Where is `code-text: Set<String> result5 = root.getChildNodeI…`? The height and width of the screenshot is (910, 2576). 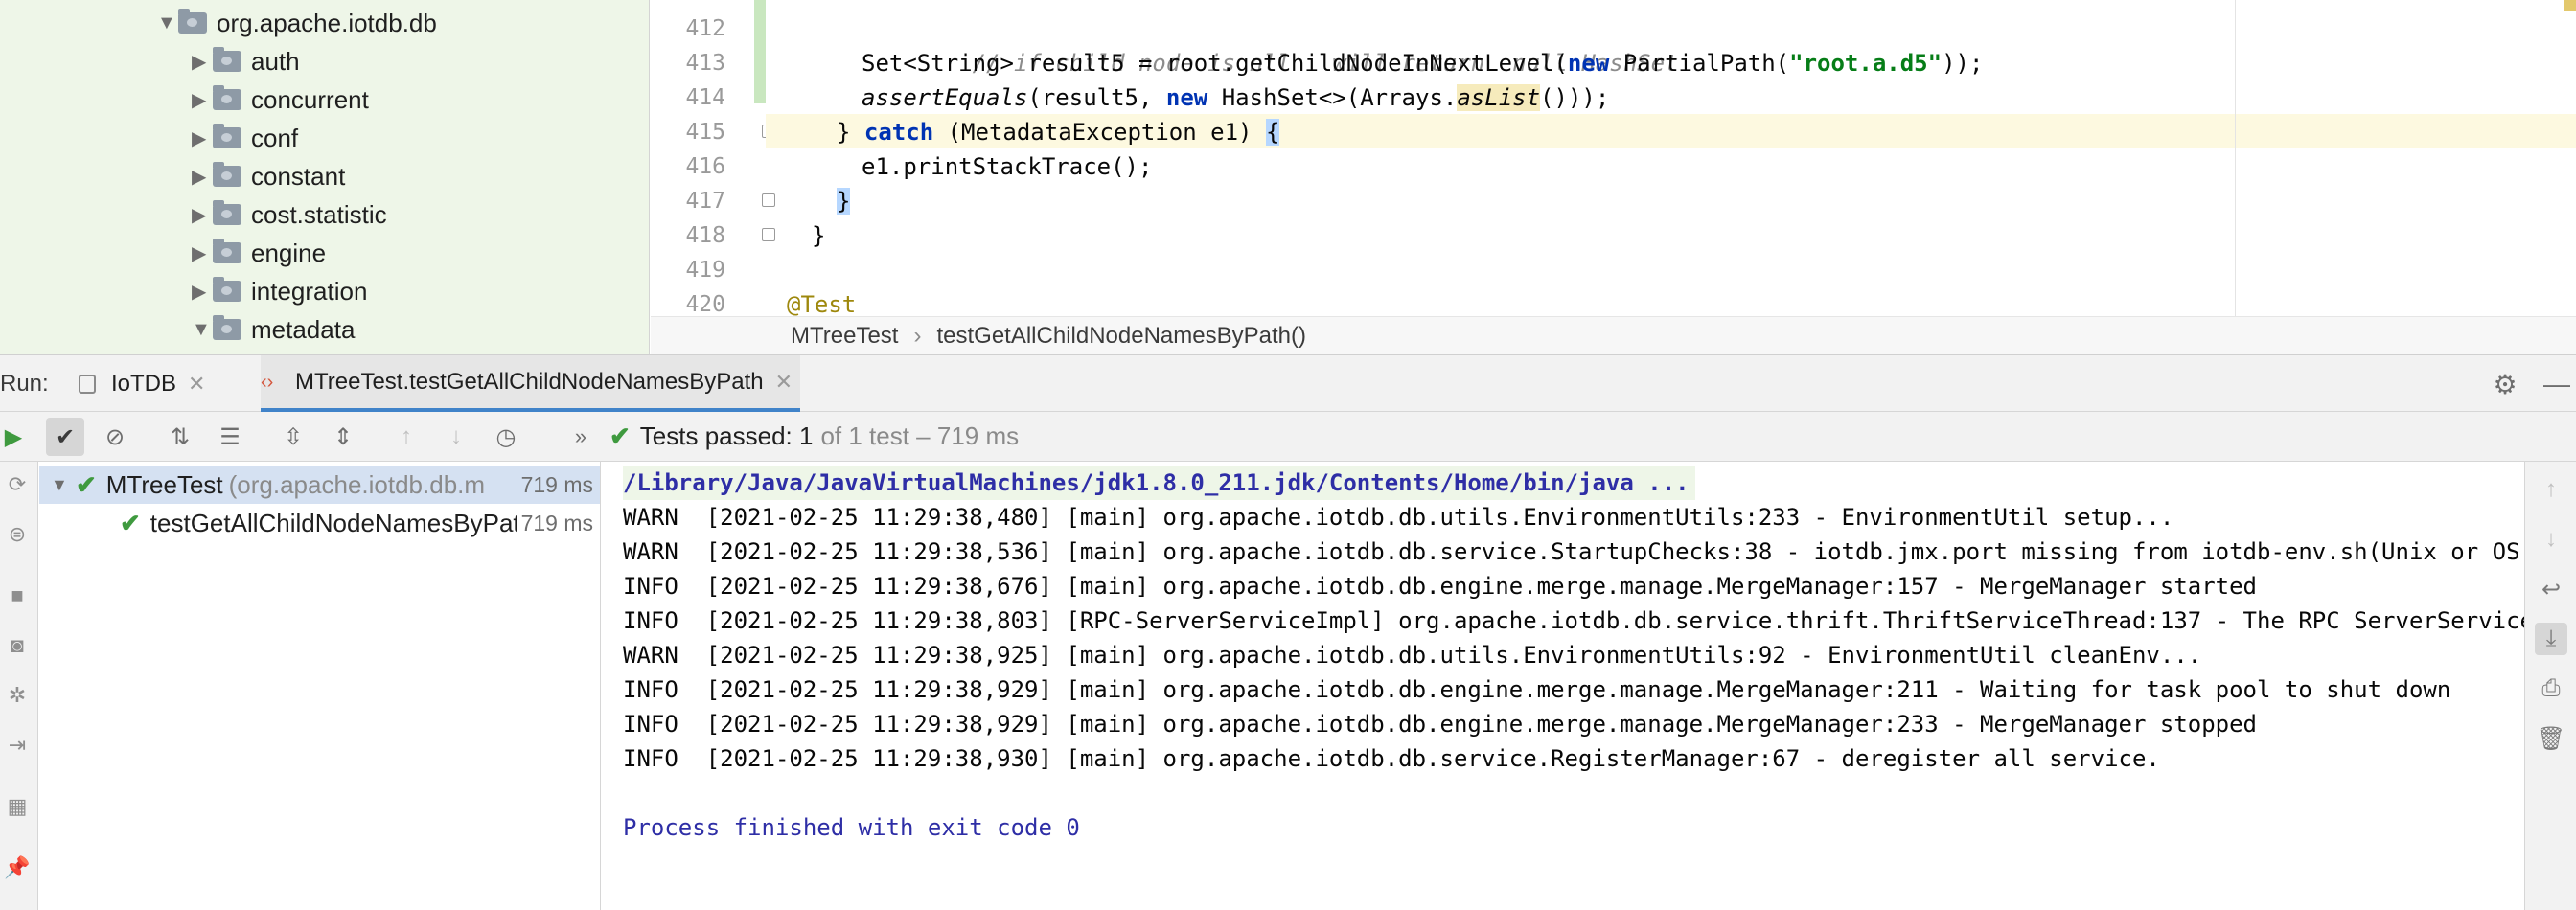
code-text: Set<String> result5 = root.getChildNodeI… is located at coordinates (1215, 63).